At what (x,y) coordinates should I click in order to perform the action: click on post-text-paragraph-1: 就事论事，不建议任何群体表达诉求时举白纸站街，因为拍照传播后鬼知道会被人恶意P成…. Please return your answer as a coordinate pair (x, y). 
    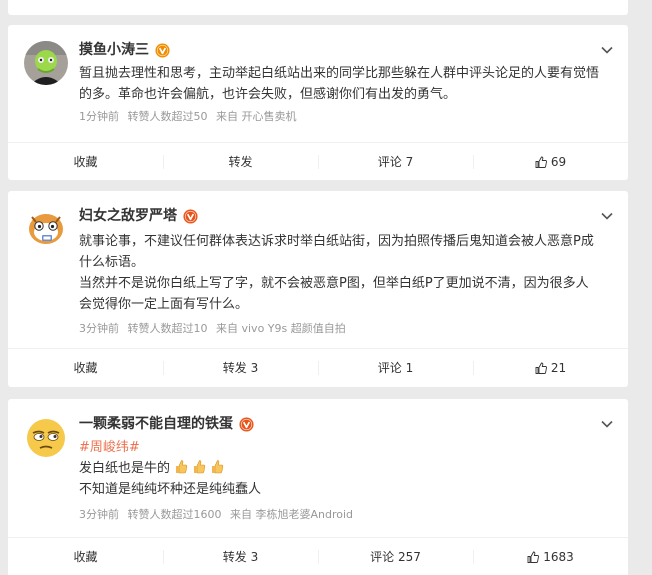
    Looking at the image, I should click on (336, 252).